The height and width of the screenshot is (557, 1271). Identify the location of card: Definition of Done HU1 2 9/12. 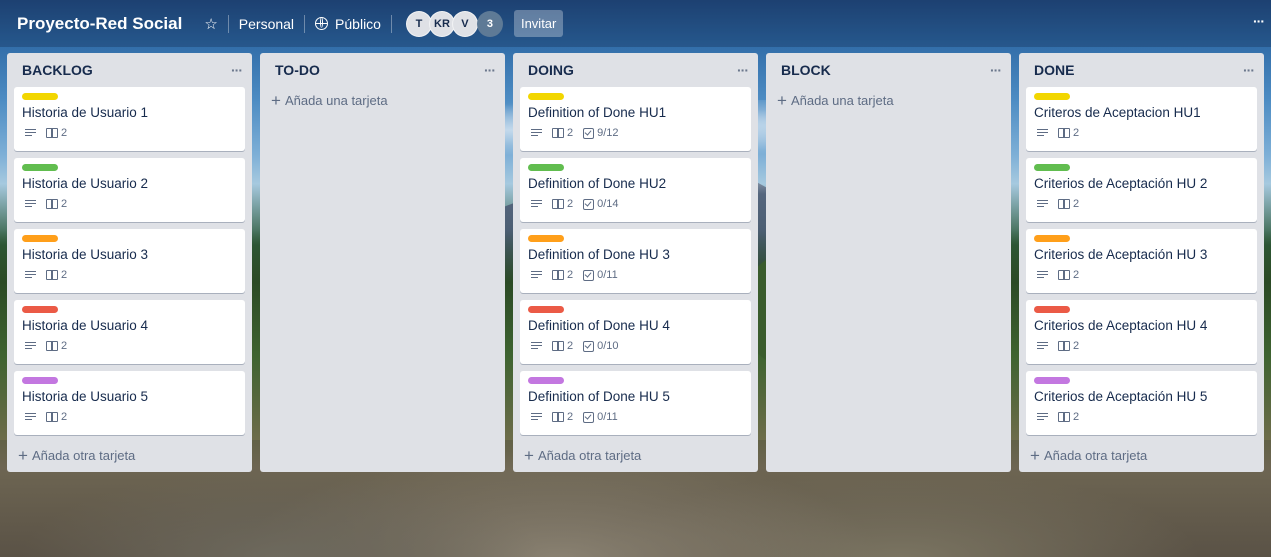
(635, 119).